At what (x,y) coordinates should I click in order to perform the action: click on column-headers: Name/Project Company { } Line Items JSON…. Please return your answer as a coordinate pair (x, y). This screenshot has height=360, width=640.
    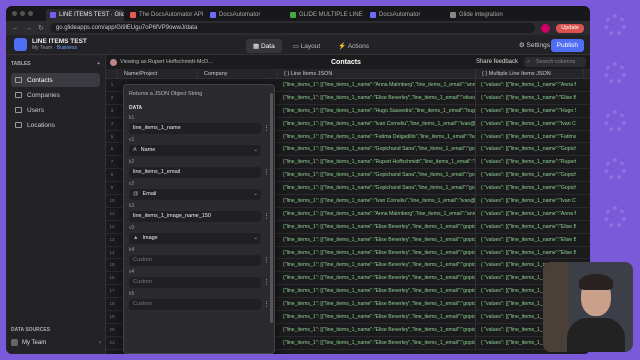
    Looking at the image, I should click on (348, 74).